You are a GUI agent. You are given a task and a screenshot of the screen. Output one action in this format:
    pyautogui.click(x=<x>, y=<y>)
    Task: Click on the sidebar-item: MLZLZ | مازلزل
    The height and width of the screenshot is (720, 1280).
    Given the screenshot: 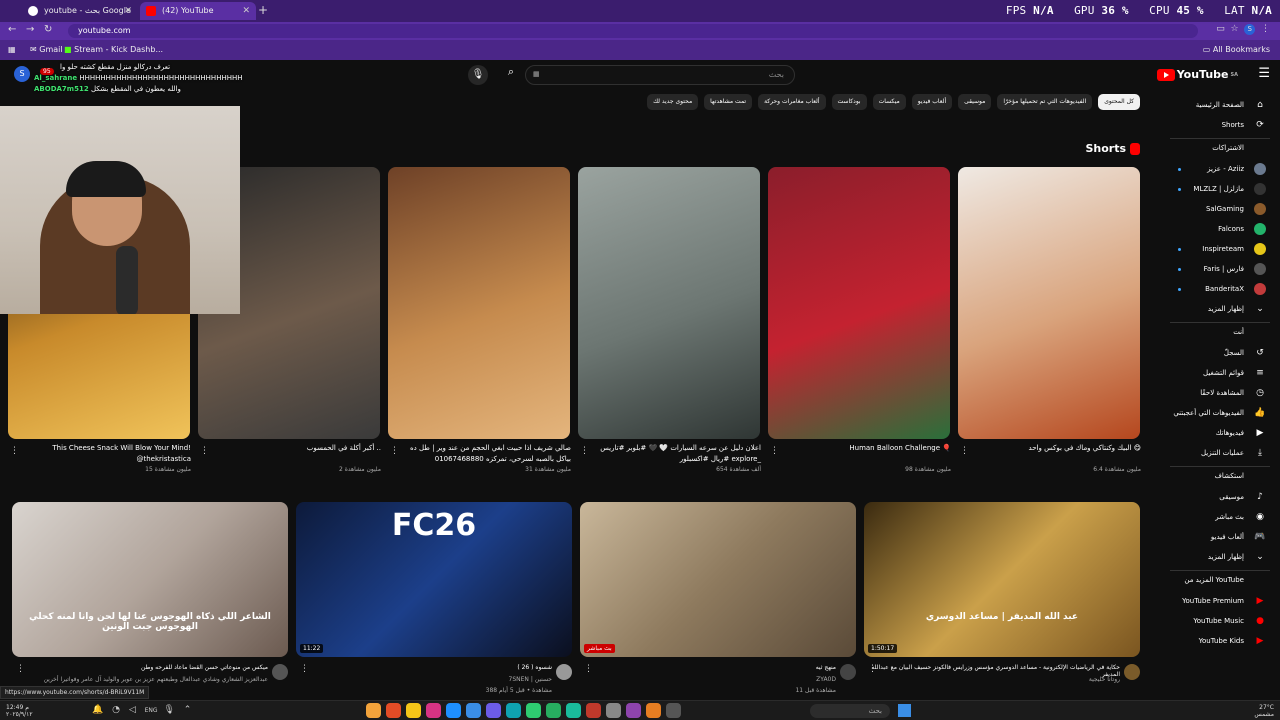 What is the action you would take?
    pyautogui.click(x=1221, y=189)
    